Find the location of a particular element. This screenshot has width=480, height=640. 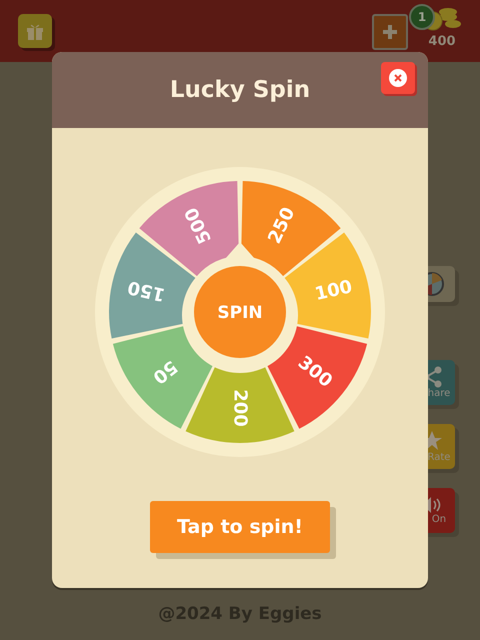

spin-button: SPIN is located at coordinates (240, 312).